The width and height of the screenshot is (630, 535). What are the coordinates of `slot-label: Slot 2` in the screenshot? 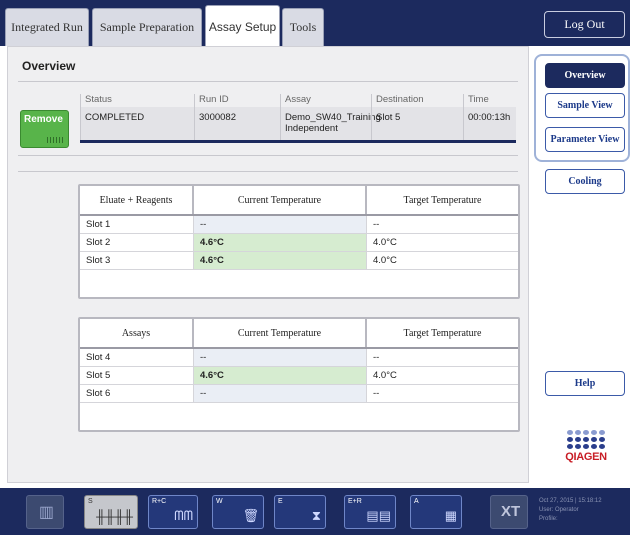 It's located at (137, 242).